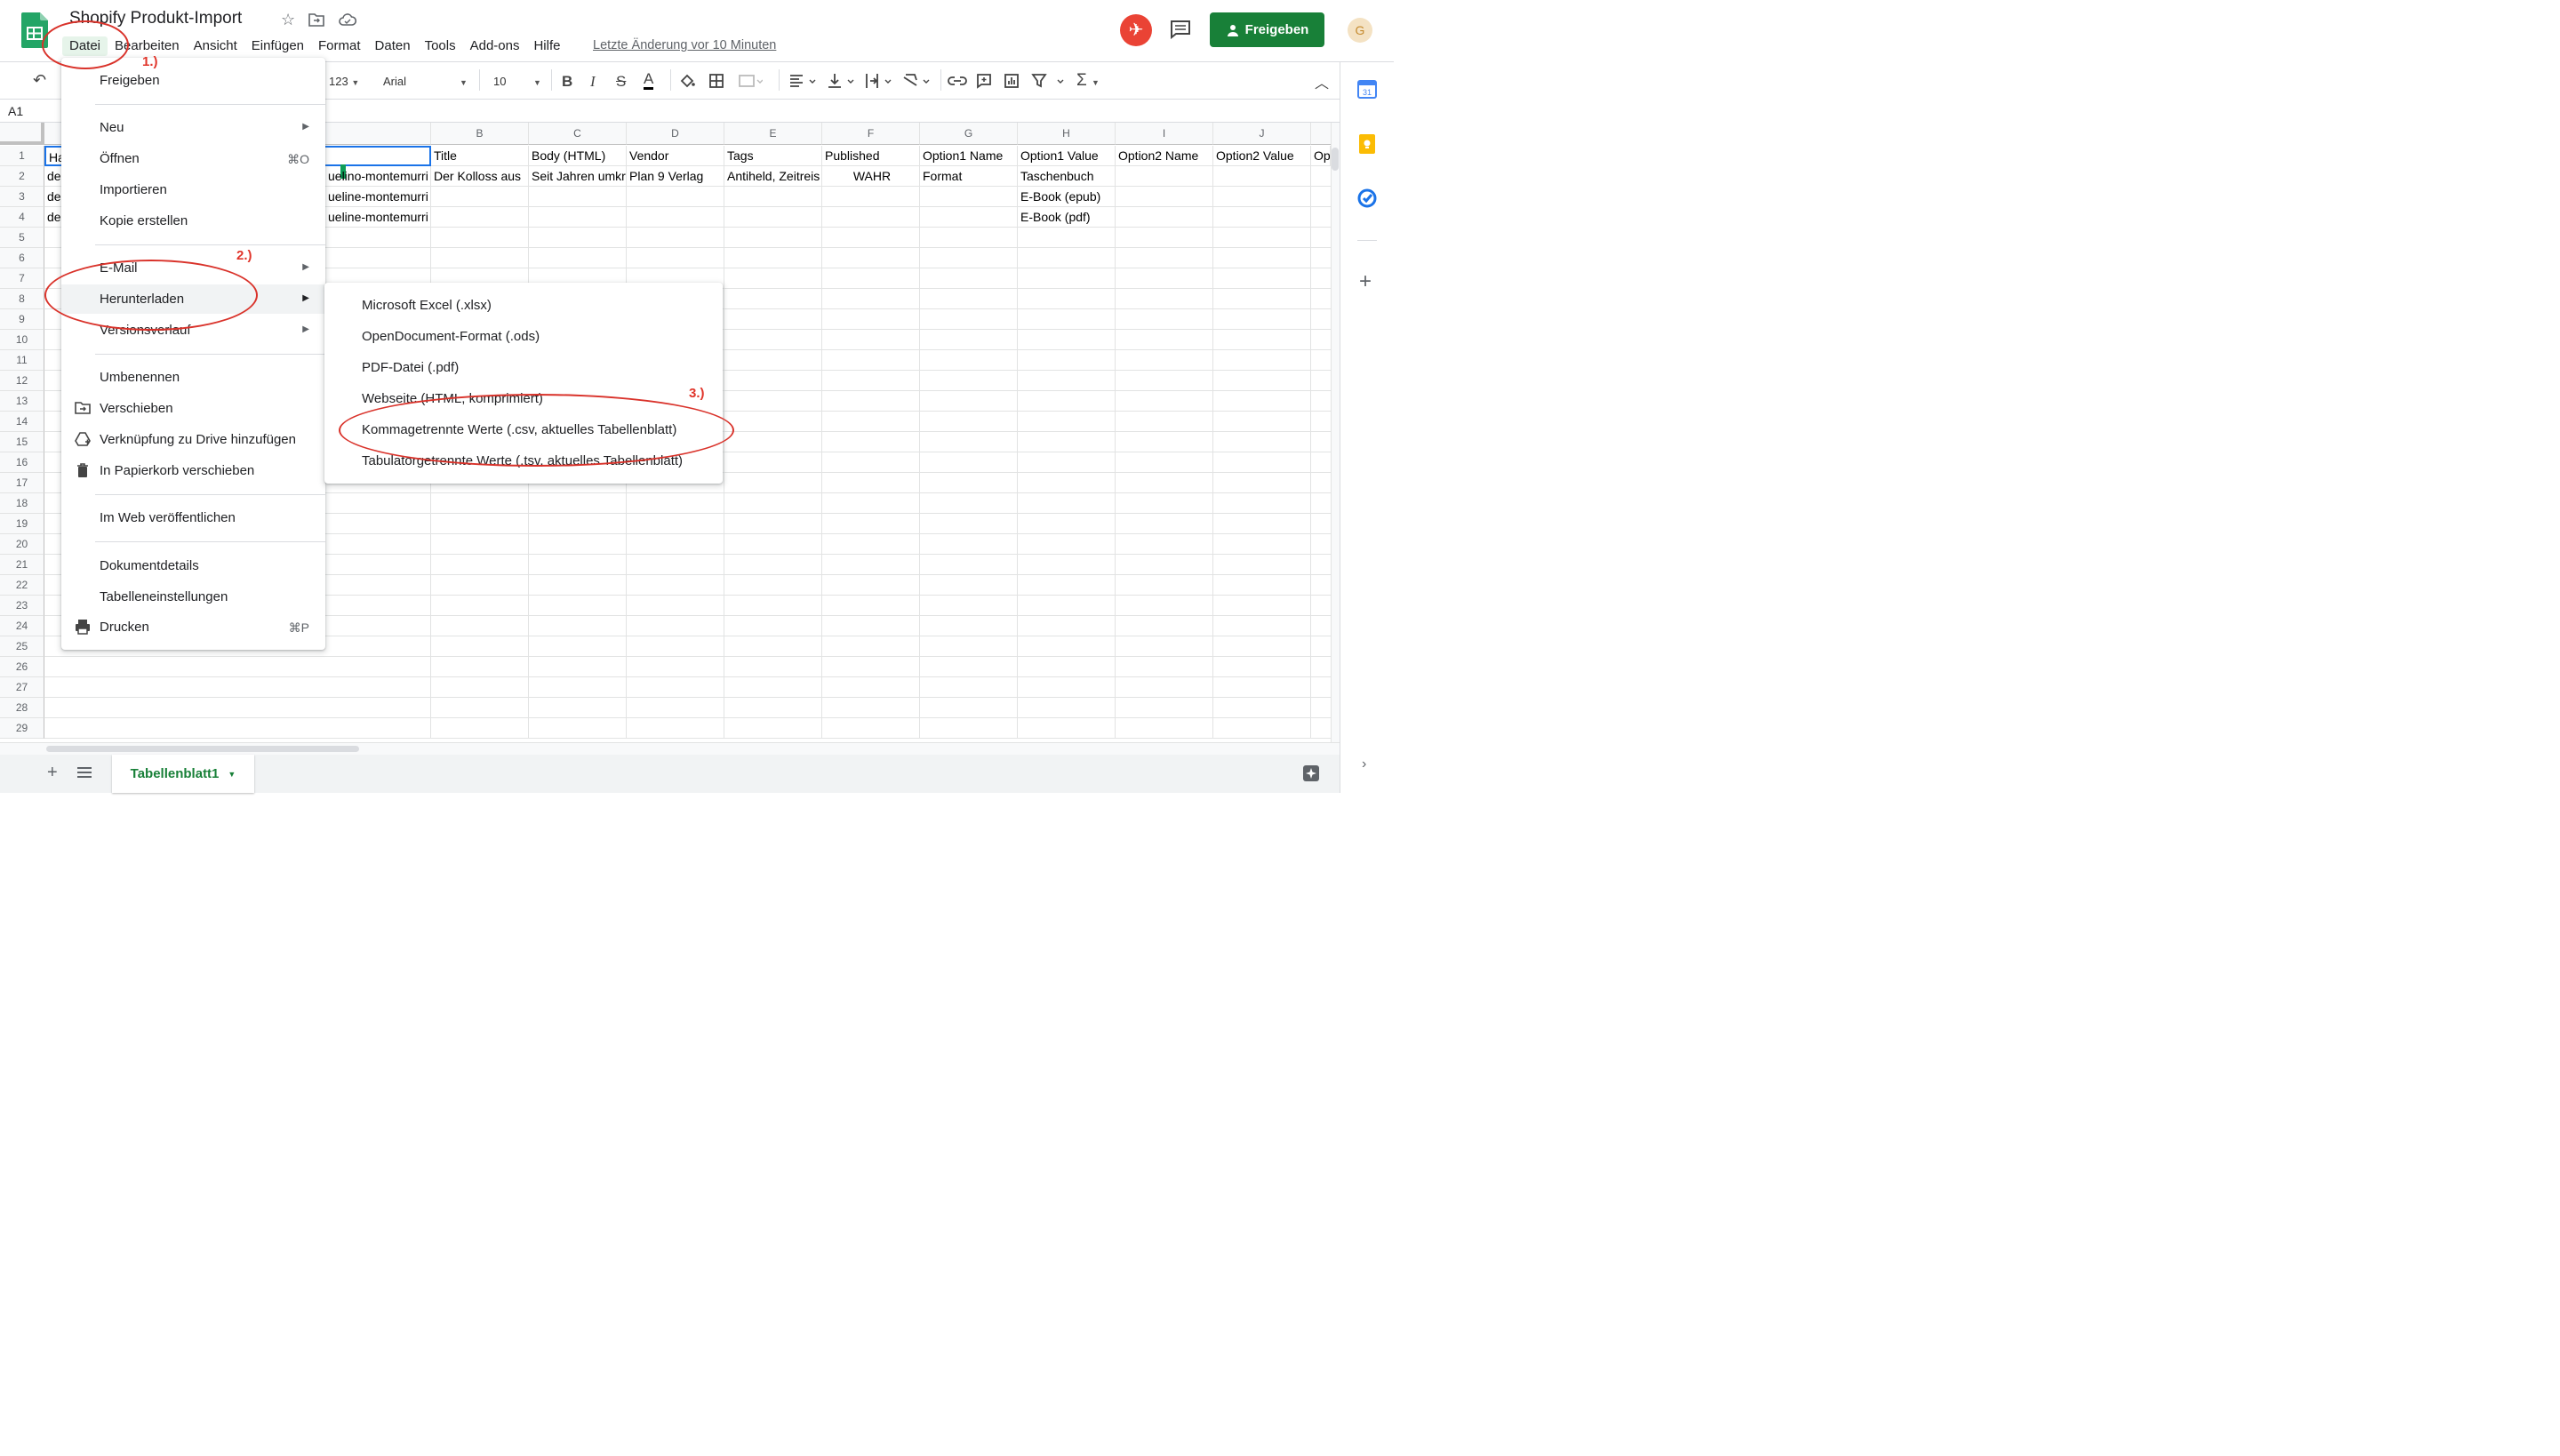  I want to click on cell-f1: Published, so click(871, 156).